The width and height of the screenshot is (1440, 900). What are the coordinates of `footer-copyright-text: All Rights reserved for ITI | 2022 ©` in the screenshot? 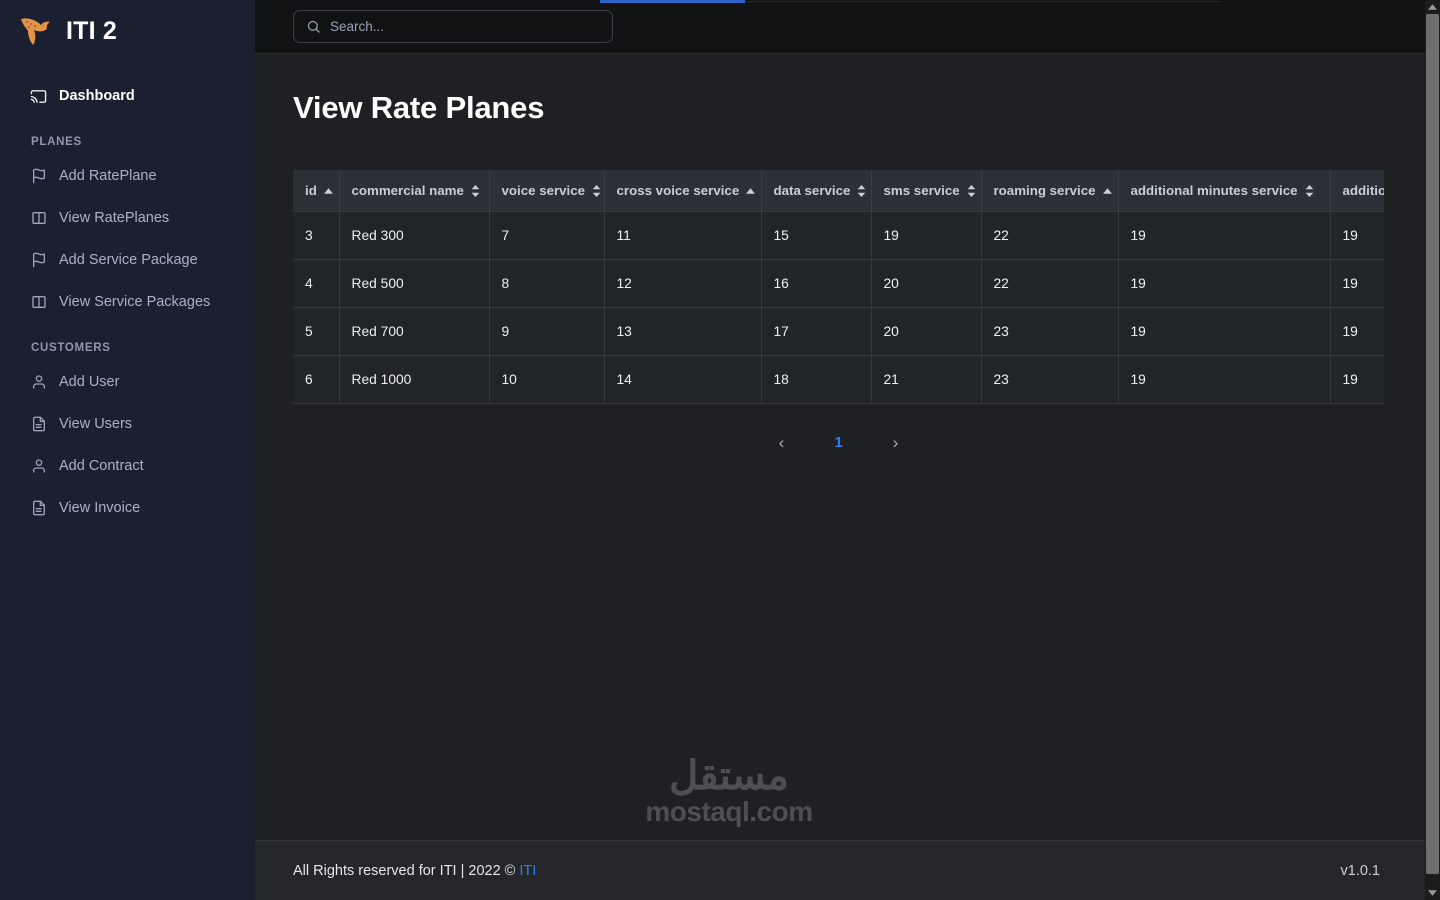 It's located at (406, 870).